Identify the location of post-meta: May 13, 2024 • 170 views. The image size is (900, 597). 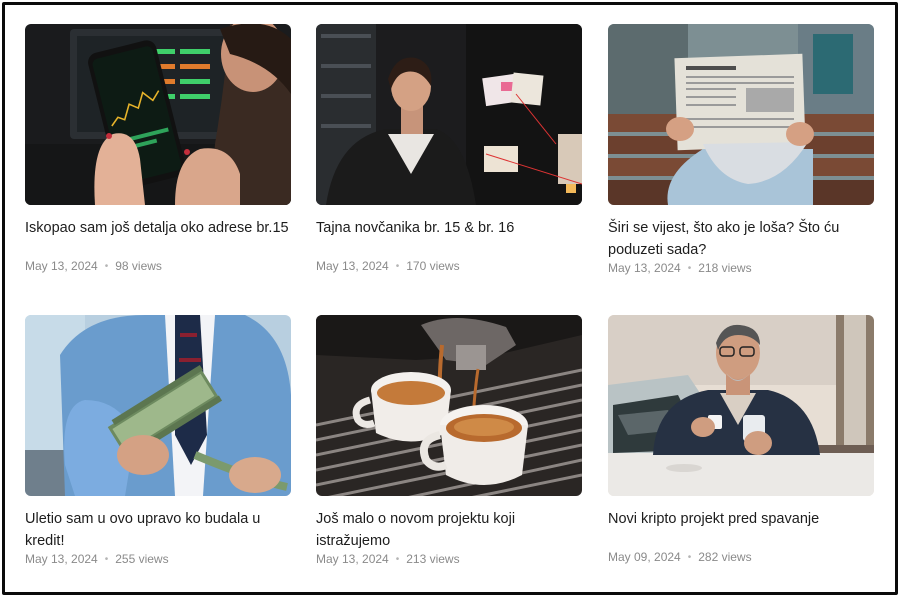
(449, 266).